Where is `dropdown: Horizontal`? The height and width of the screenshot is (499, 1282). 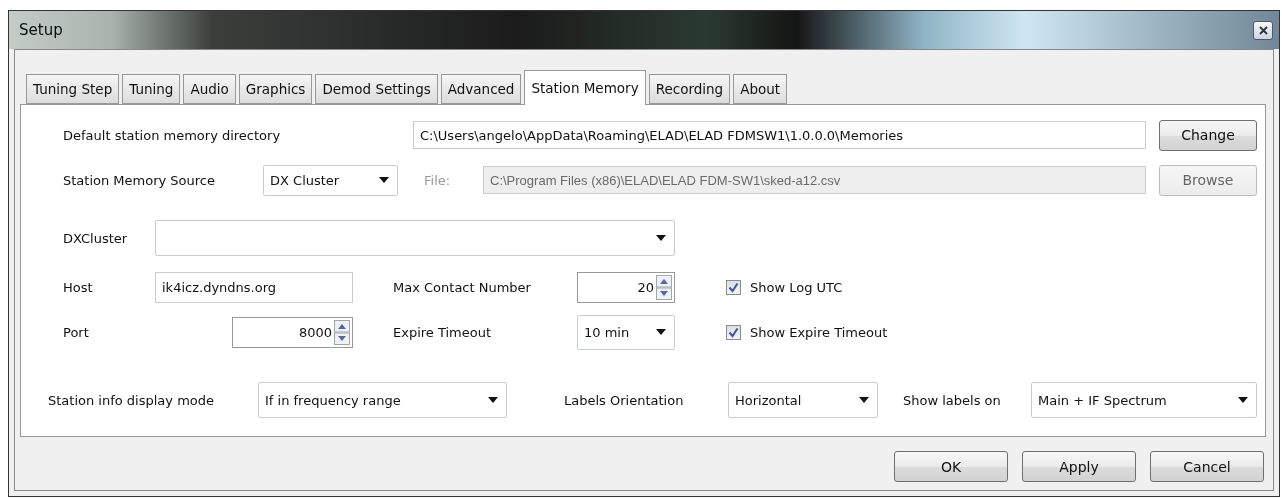
dropdown: Horizontal is located at coordinates (803, 400).